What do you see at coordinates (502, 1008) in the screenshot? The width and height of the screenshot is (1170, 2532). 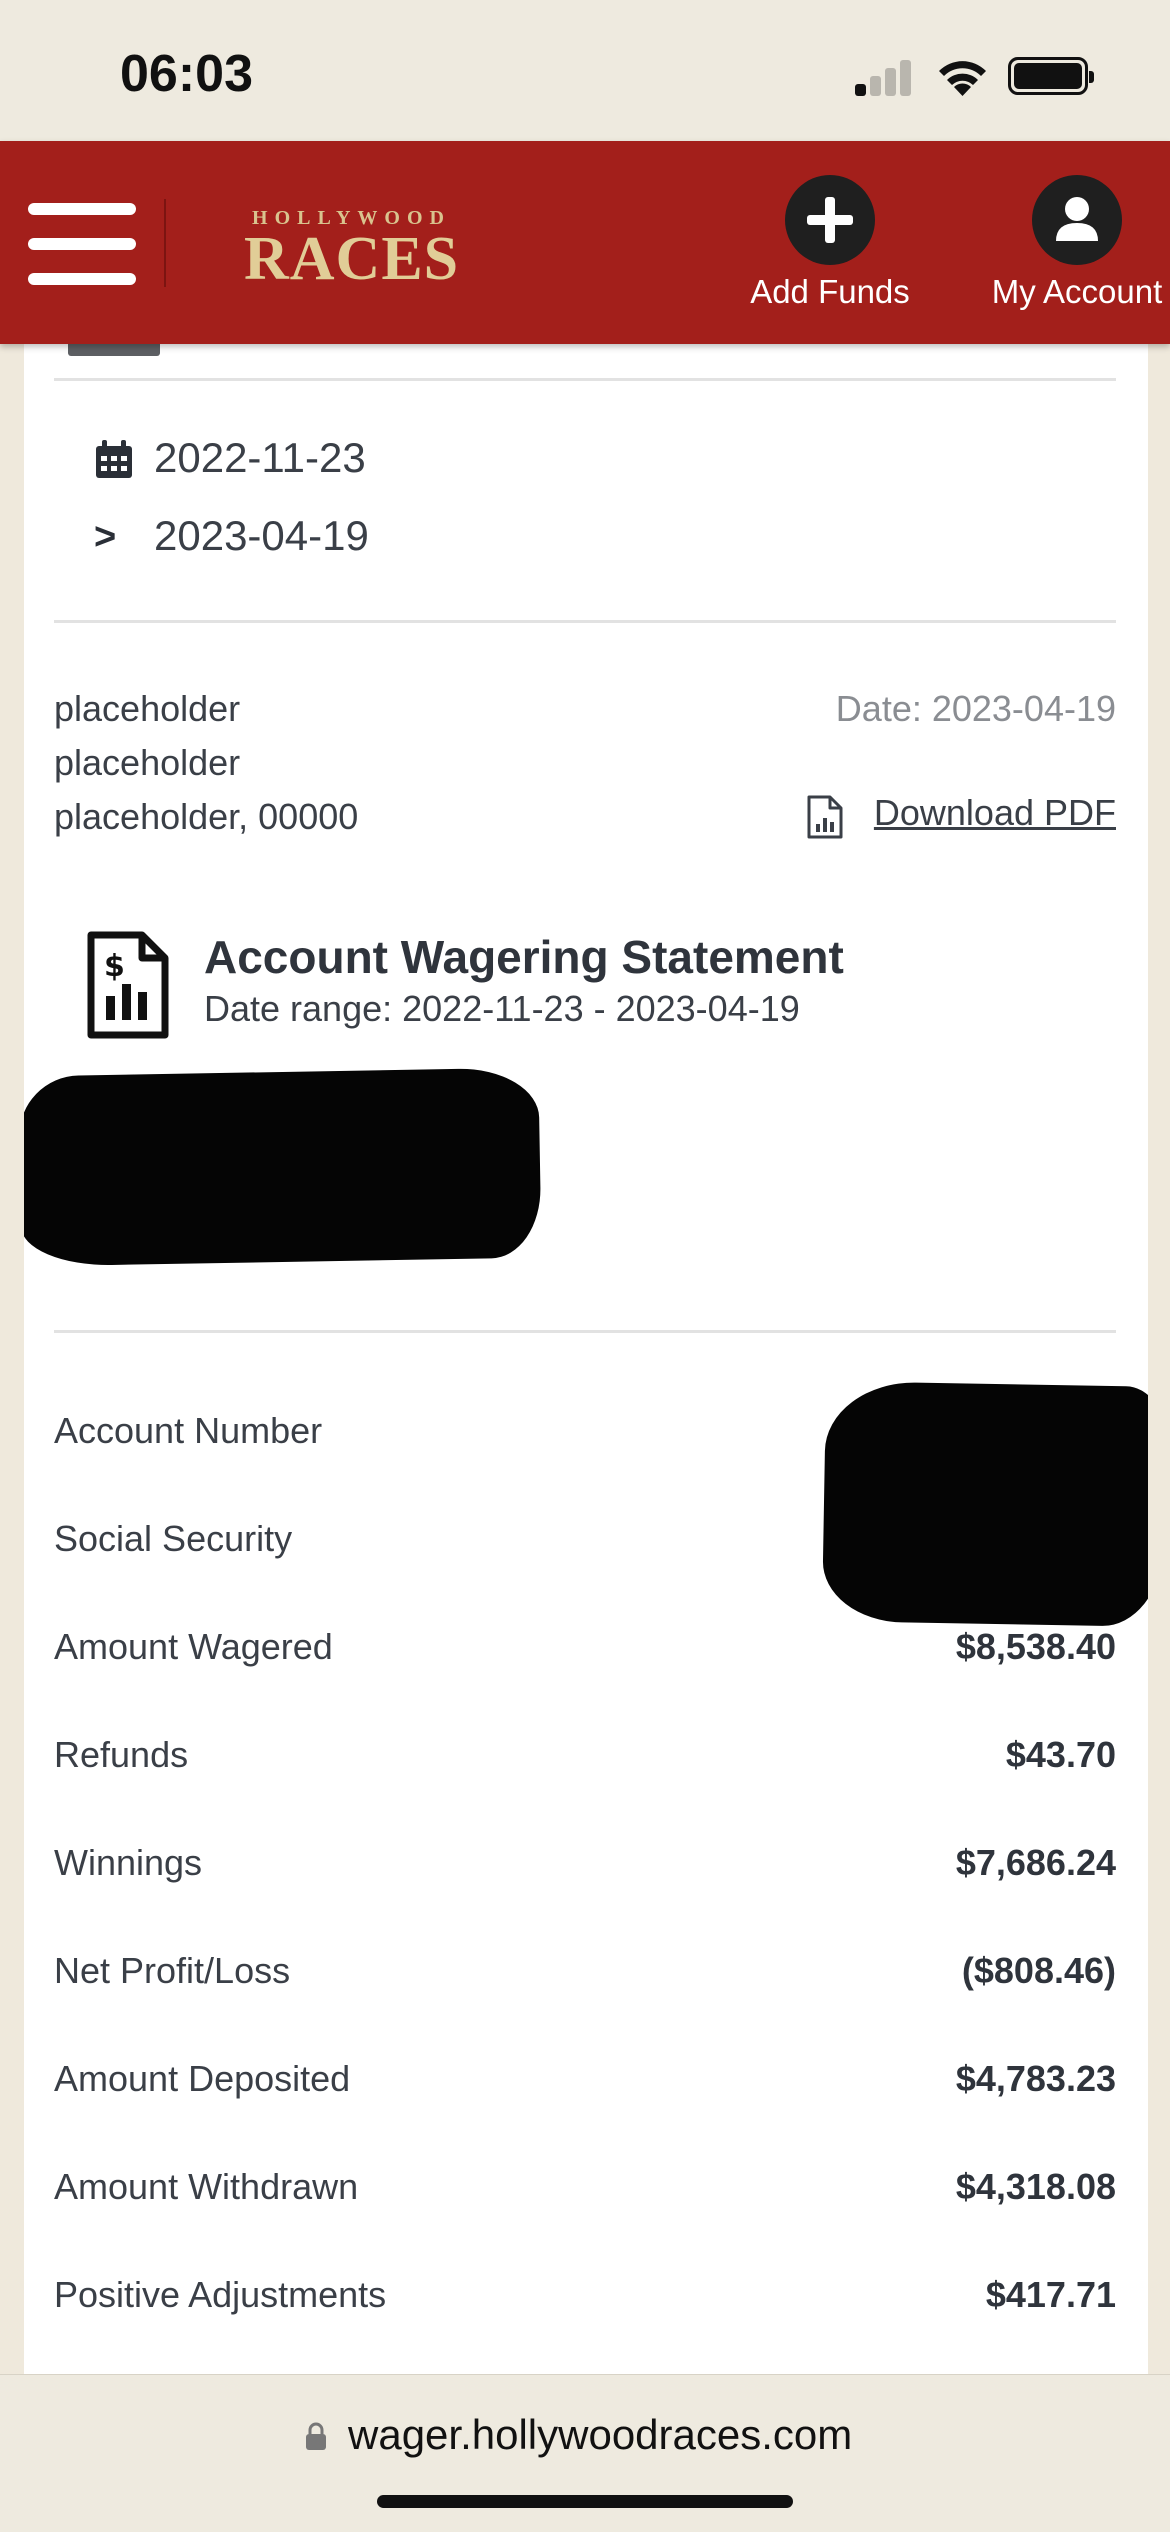 I see `statement-date-range: Date range: 2022-11-23 - 2023-04-19` at bounding box center [502, 1008].